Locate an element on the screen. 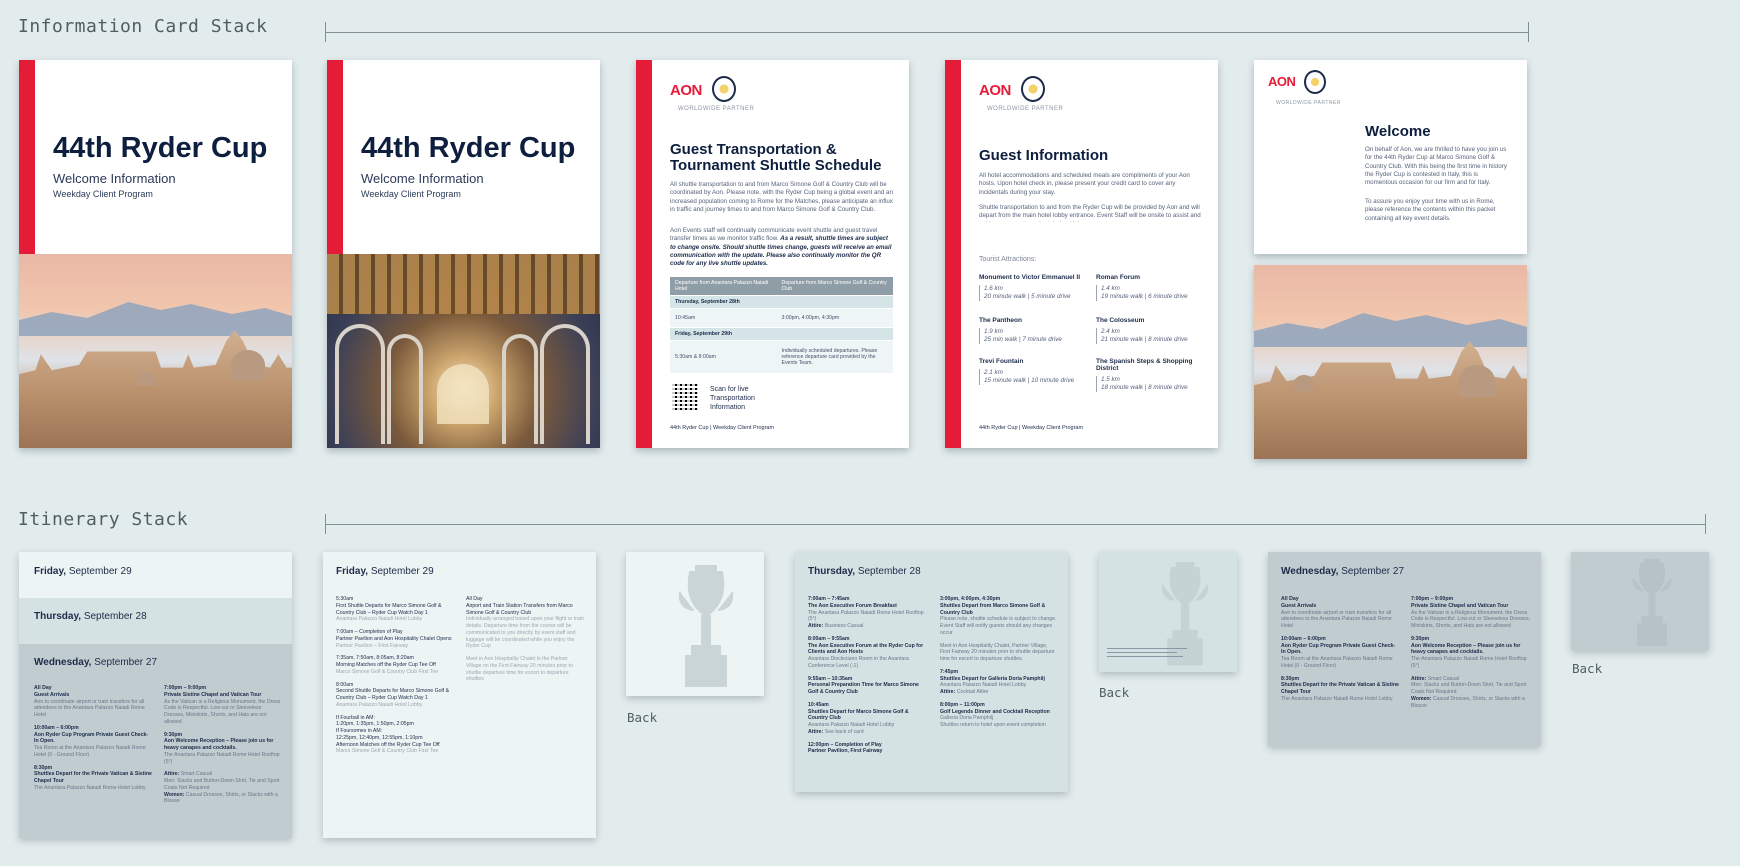 This screenshot has height=866, width=1740. table-cell: 5:30am & 8:00am is located at coordinates (695, 357).